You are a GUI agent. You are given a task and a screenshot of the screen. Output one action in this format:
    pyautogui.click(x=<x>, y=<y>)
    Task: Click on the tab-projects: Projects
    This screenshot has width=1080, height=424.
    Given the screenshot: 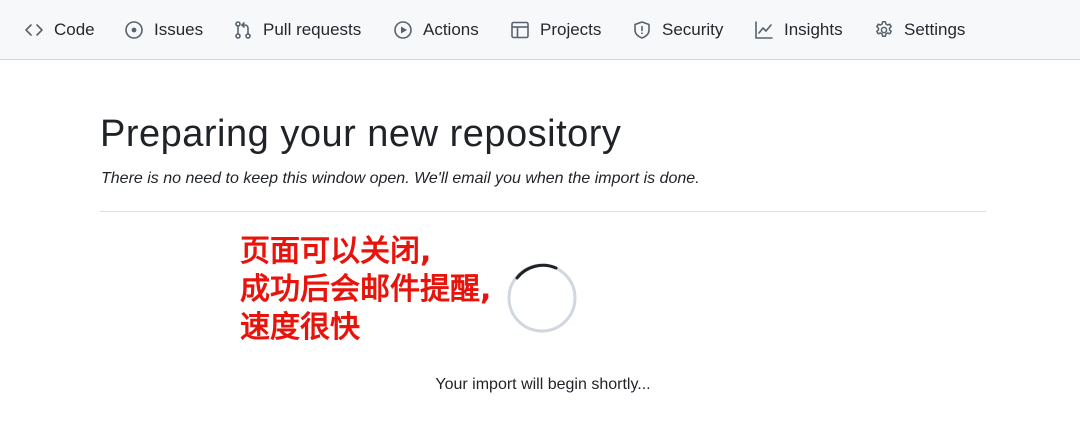 What is the action you would take?
    pyautogui.click(x=555, y=30)
    